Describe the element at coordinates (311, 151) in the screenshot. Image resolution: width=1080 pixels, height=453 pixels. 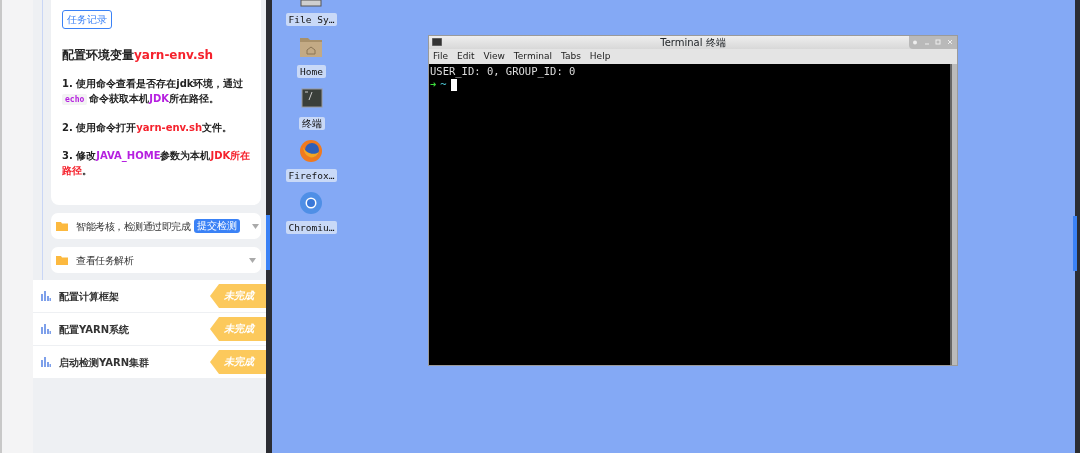
I see `firefox-icon` at that location.